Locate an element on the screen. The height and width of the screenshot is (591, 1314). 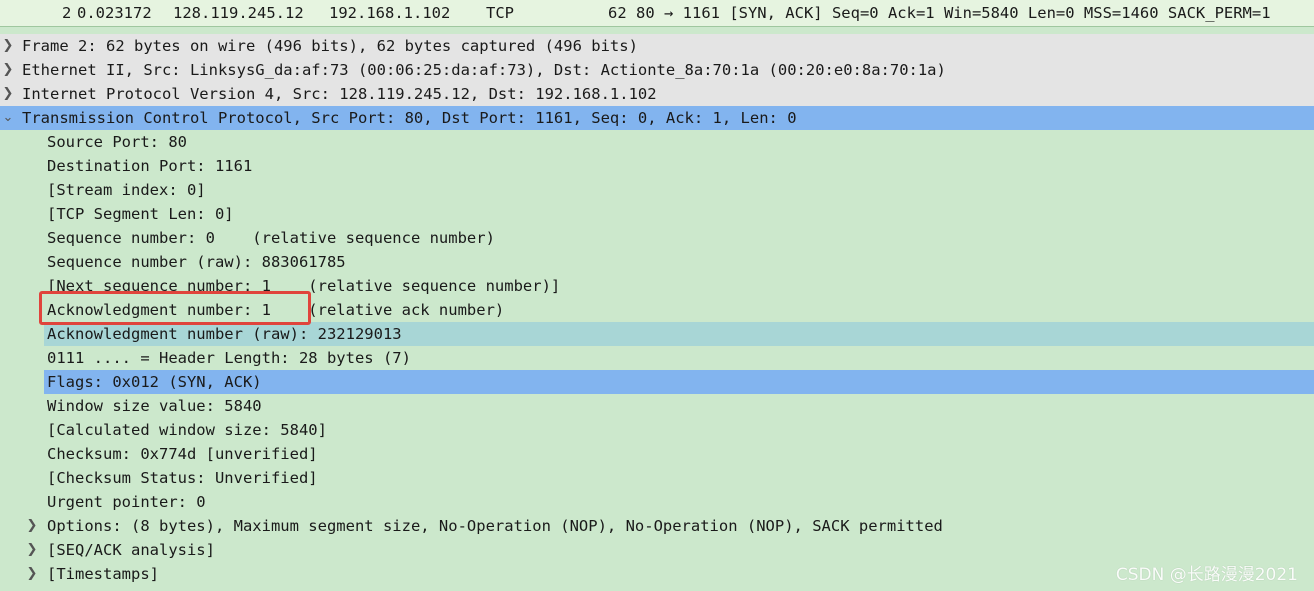
tree-item-header-length: 0111 .... = Header Length: 28 bytes (7) is located at coordinates (657, 358).